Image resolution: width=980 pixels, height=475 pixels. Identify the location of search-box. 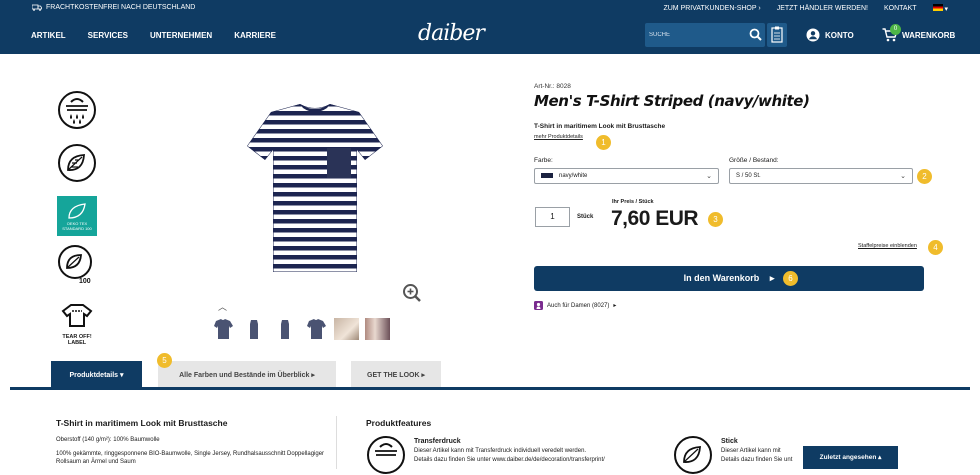
(705, 35).